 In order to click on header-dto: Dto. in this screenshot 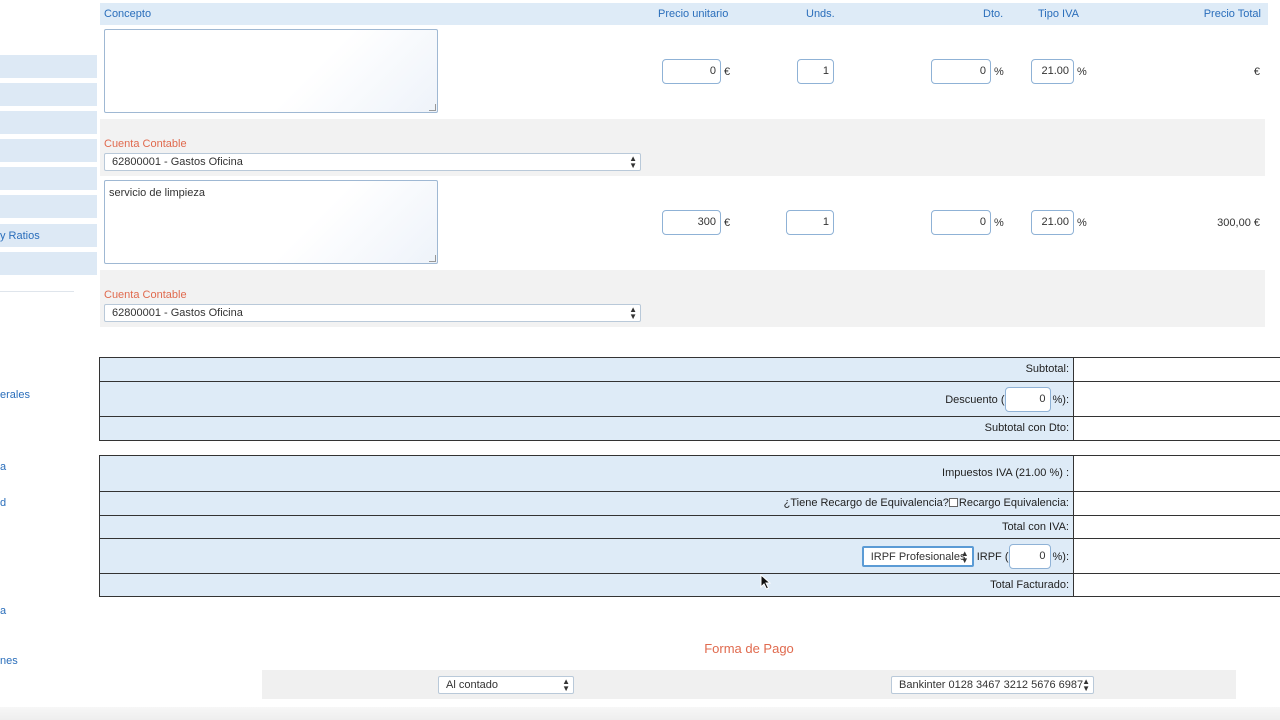, I will do `click(993, 14)`.